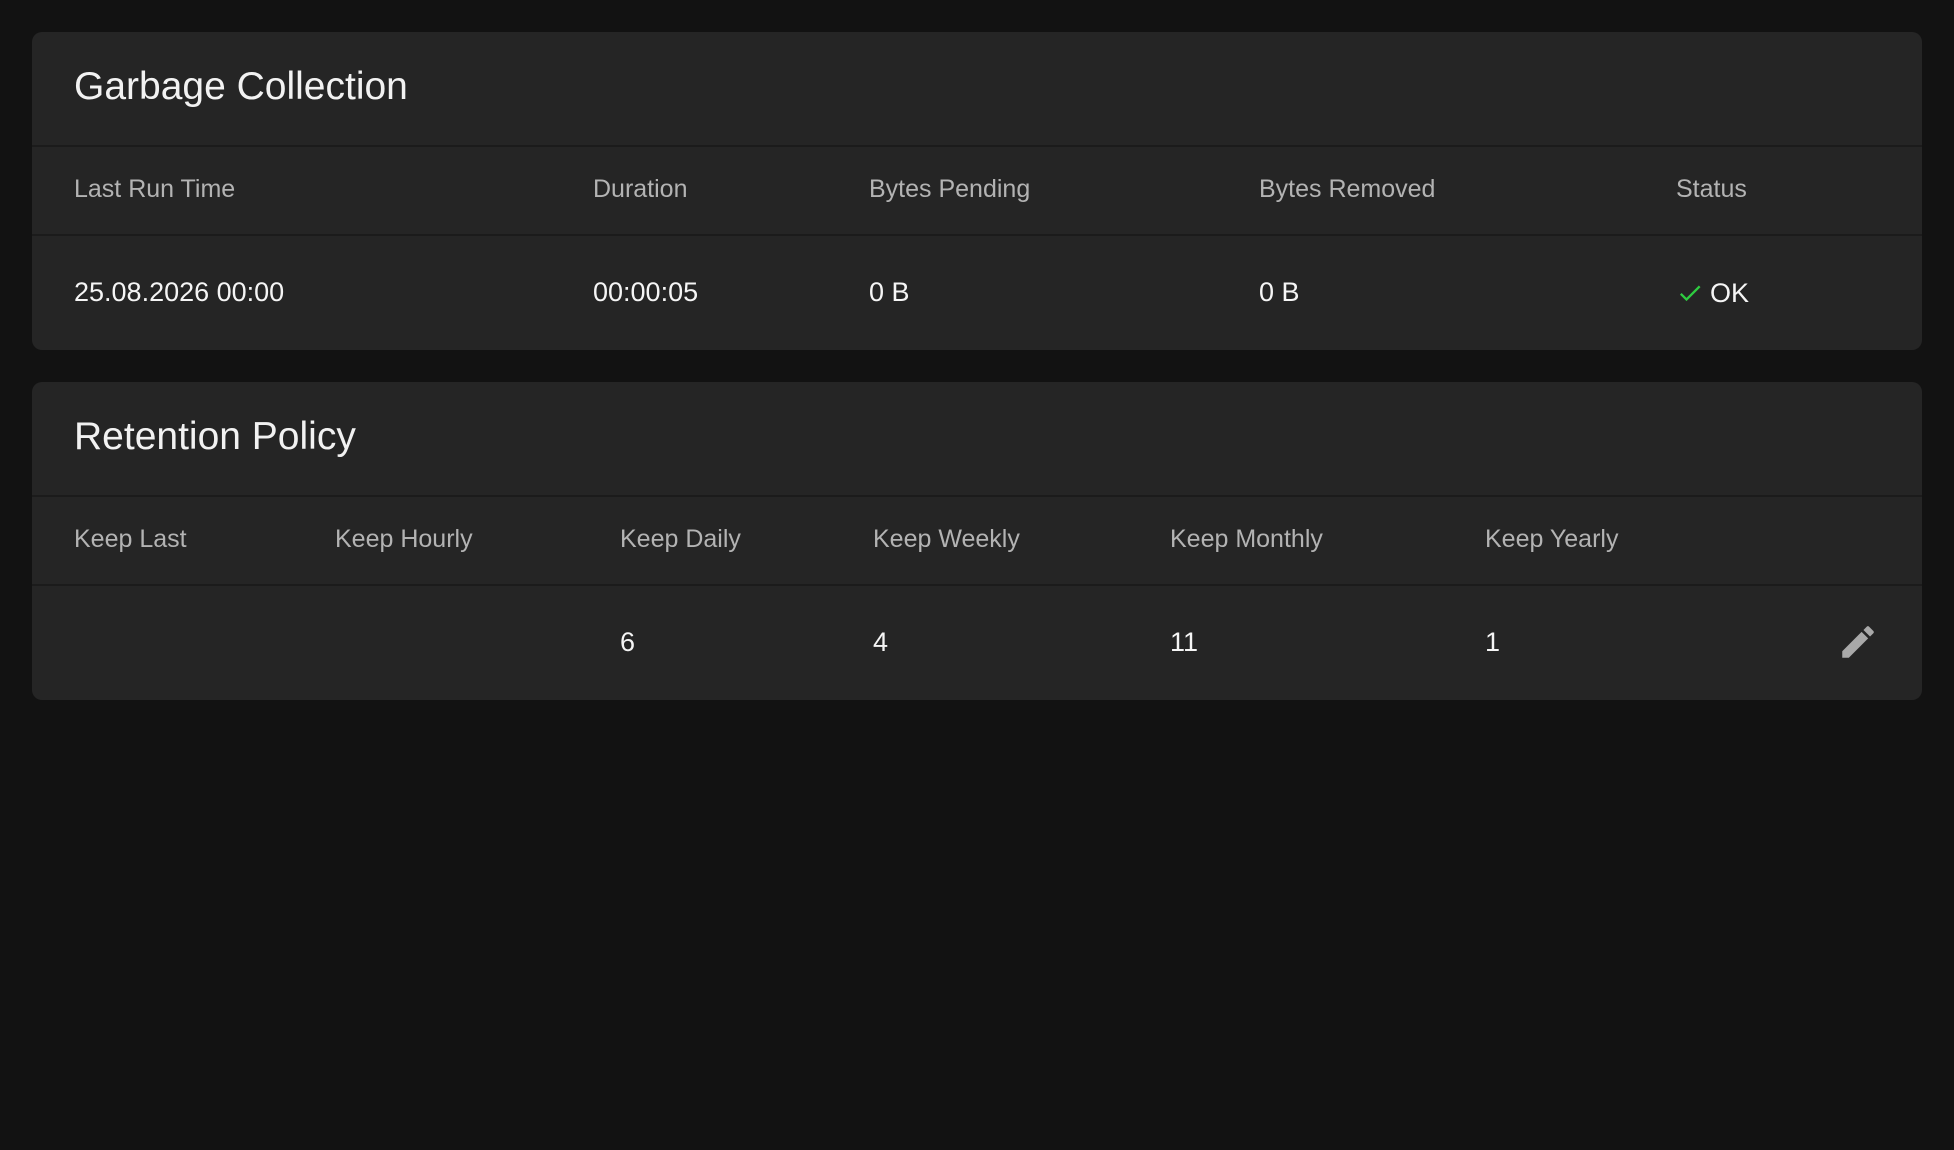 This screenshot has width=1954, height=1150. I want to click on column-header-duration: Duration, so click(640, 189).